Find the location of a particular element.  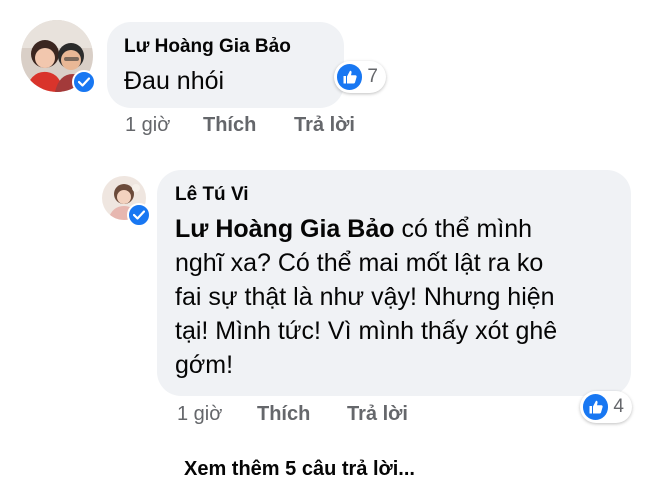

comment-author-name: Lư Hoàng Gia Bảo is located at coordinates (207, 47).